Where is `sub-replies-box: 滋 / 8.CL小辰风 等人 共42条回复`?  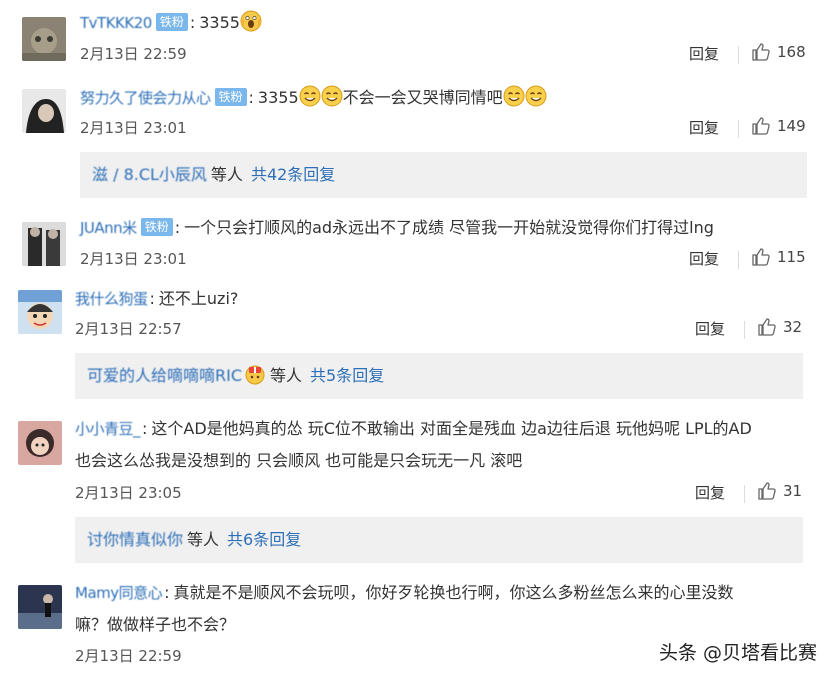 sub-replies-box: 滋 / 8.CL小辰风 等人 共42条回复 is located at coordinates (443, 175).